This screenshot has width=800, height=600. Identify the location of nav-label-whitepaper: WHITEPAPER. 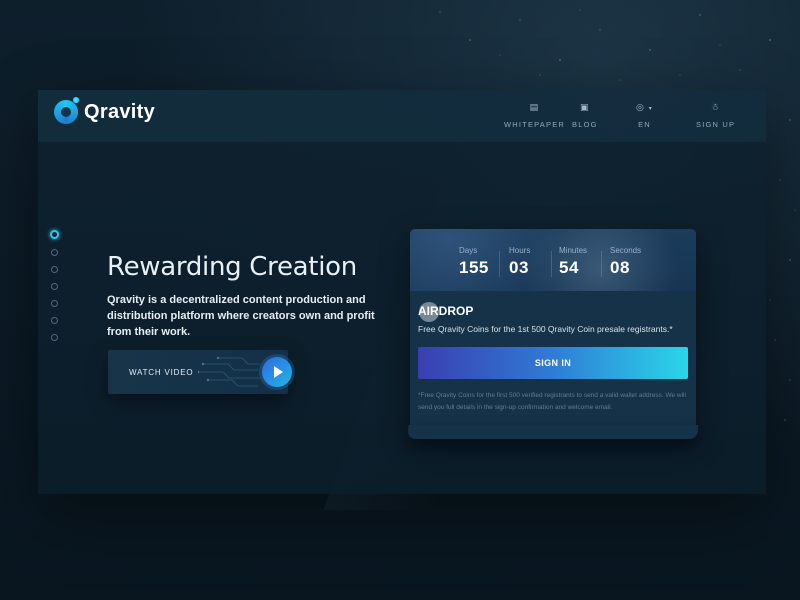
(535, 124).